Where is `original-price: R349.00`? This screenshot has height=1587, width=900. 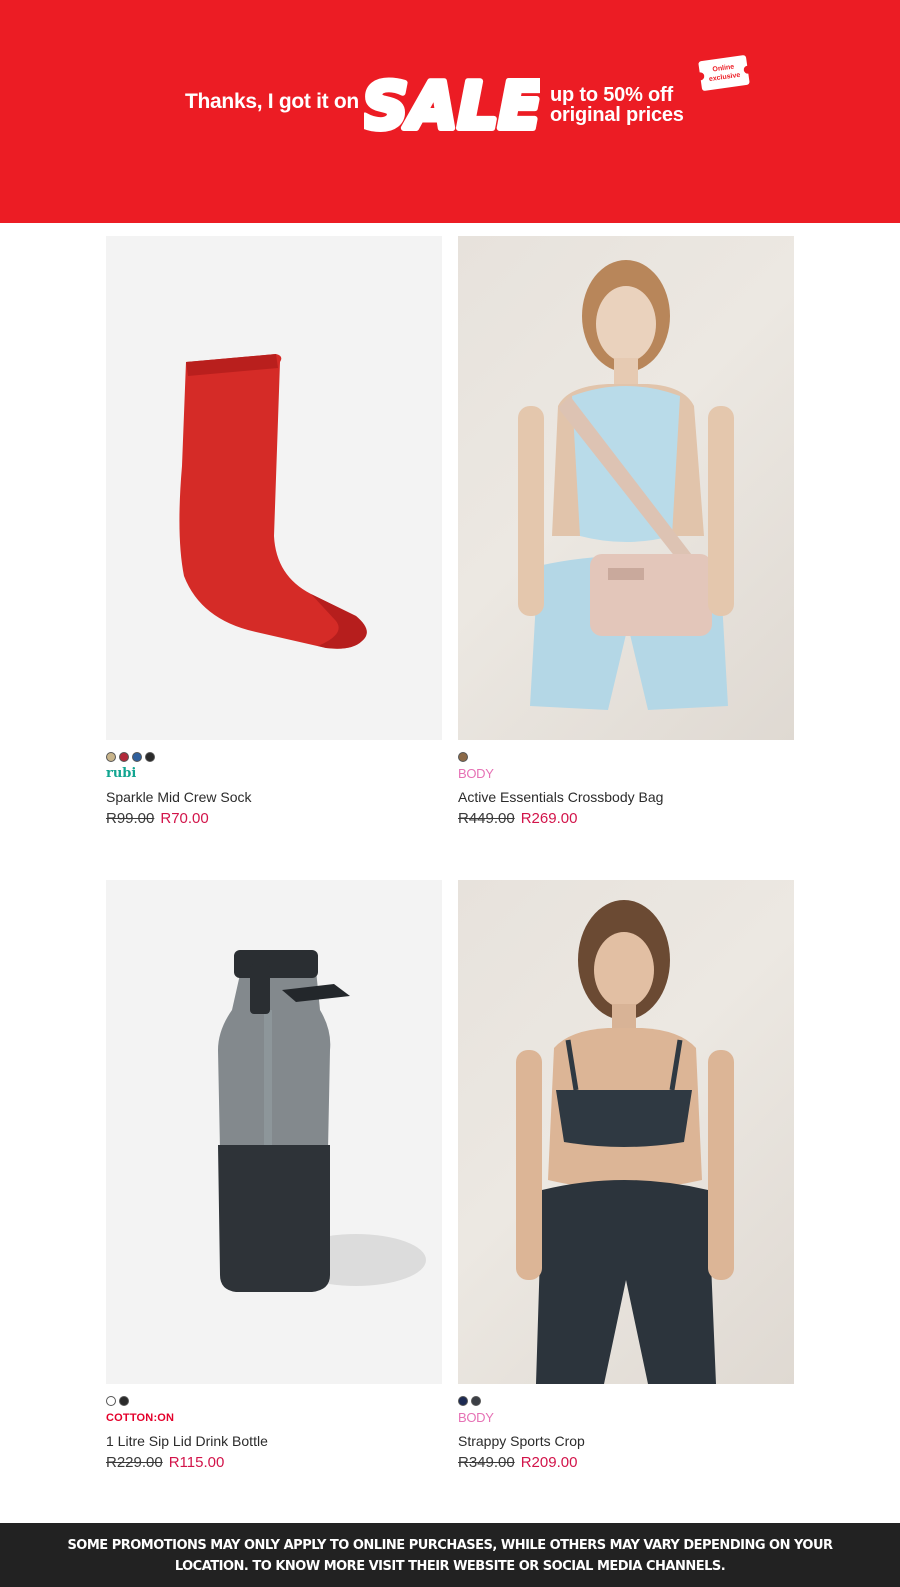 original-price: R349.00 is located at coordinates (486, 1462).